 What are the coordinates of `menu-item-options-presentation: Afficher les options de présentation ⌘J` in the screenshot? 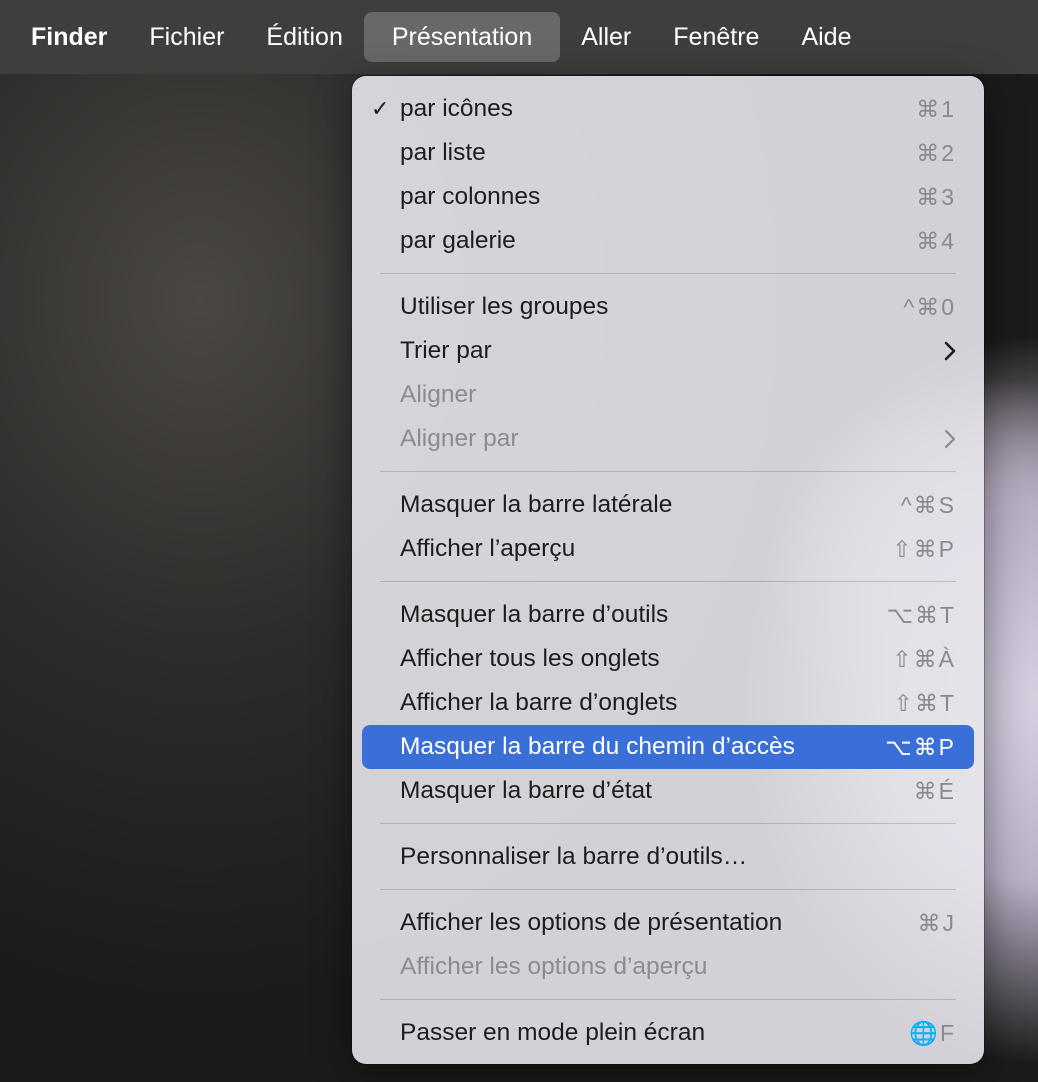 It's located at (668, 923).